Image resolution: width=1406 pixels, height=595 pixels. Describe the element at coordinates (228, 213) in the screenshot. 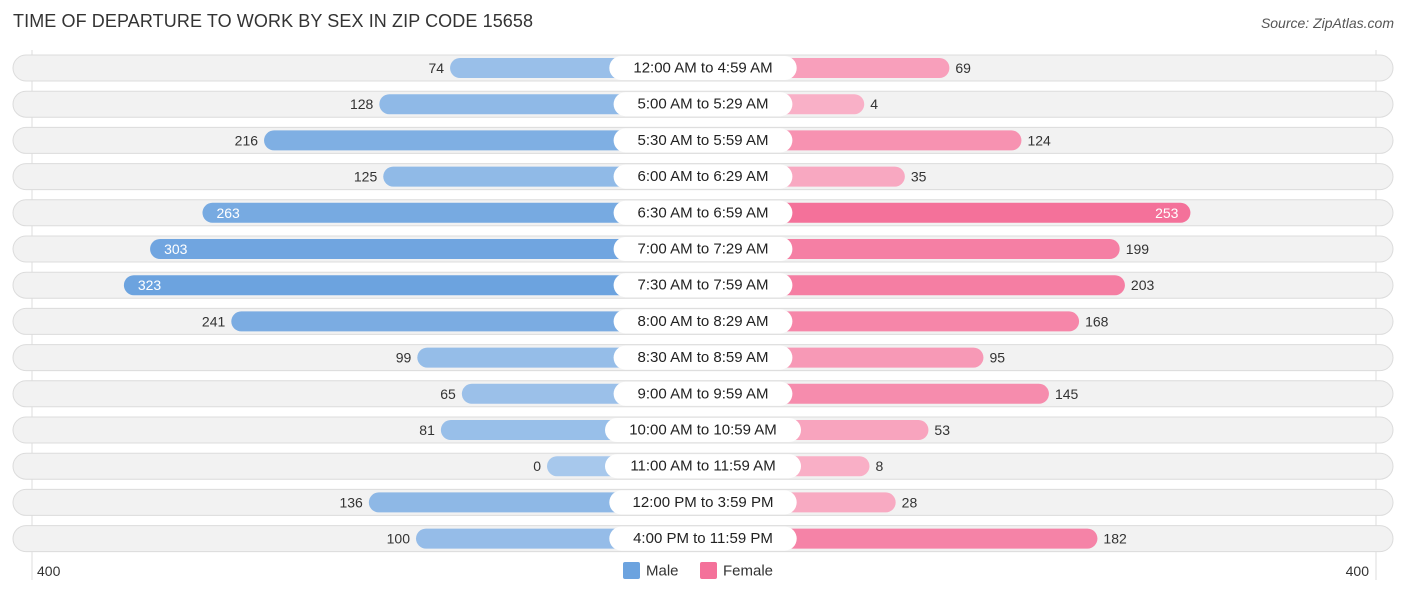

I see `value-label-male: 263` at that location.